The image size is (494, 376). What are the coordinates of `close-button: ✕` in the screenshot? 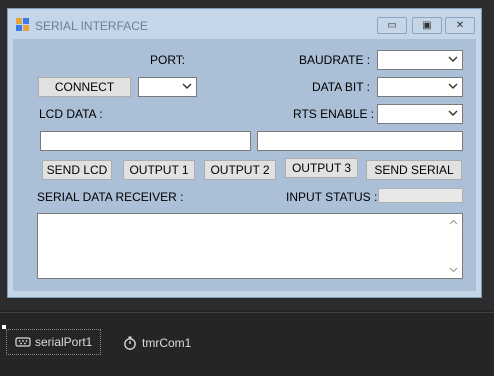 It's located at (460, 25).